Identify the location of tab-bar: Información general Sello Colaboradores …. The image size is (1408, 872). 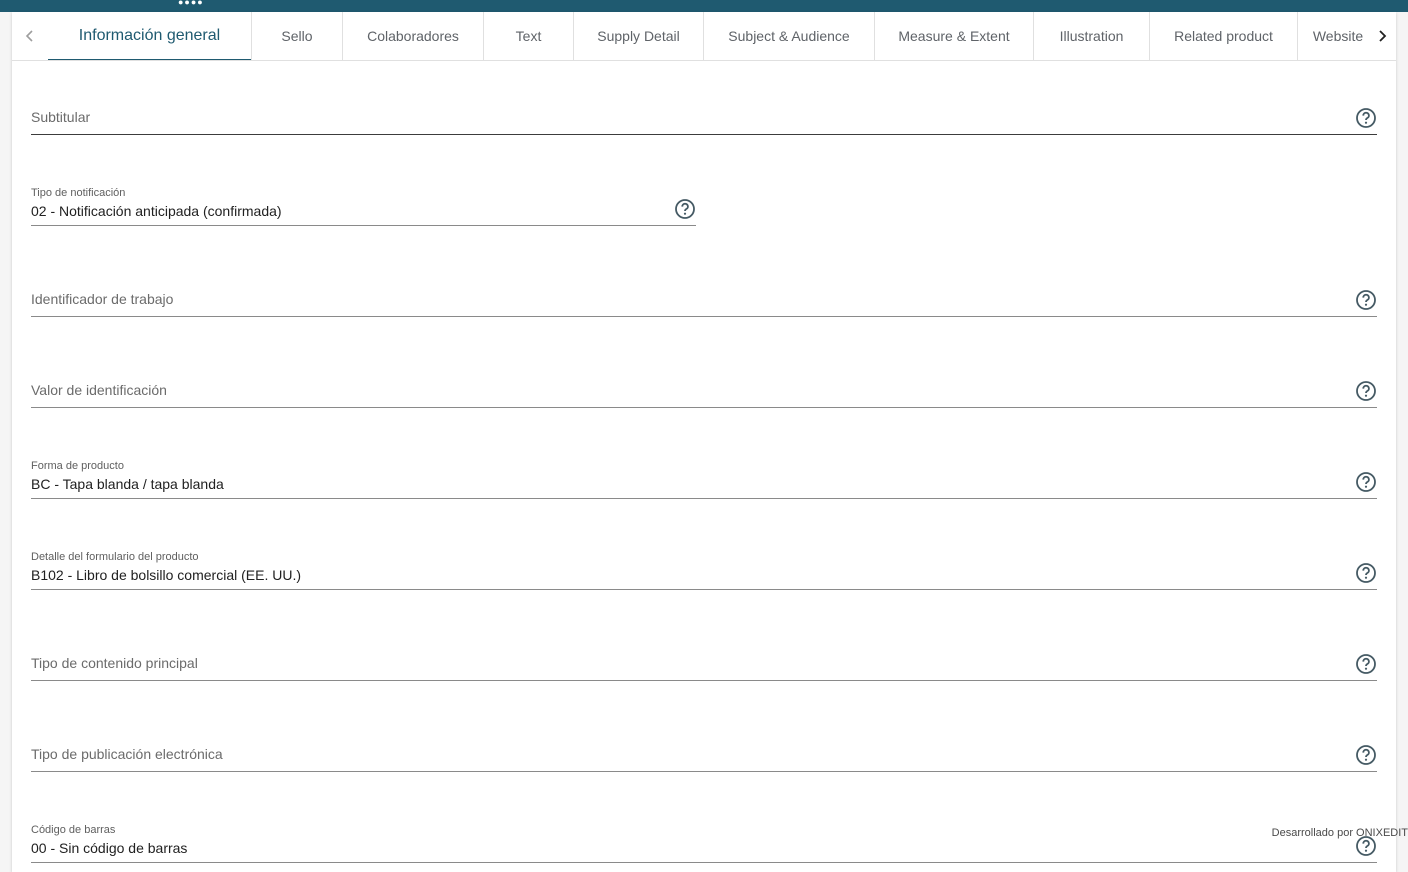
(704, 36).